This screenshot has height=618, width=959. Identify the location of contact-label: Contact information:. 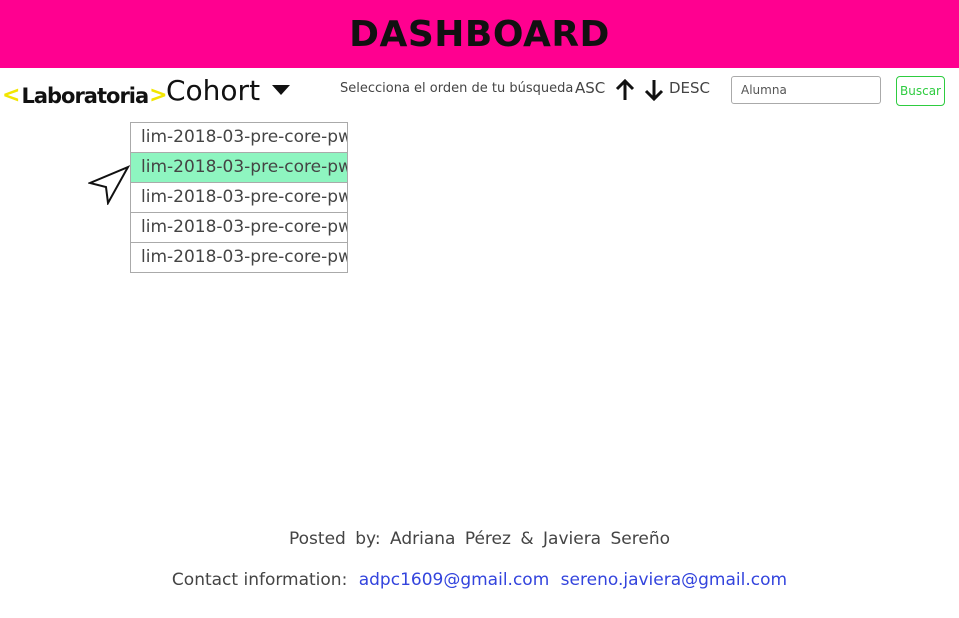
(259, 580).